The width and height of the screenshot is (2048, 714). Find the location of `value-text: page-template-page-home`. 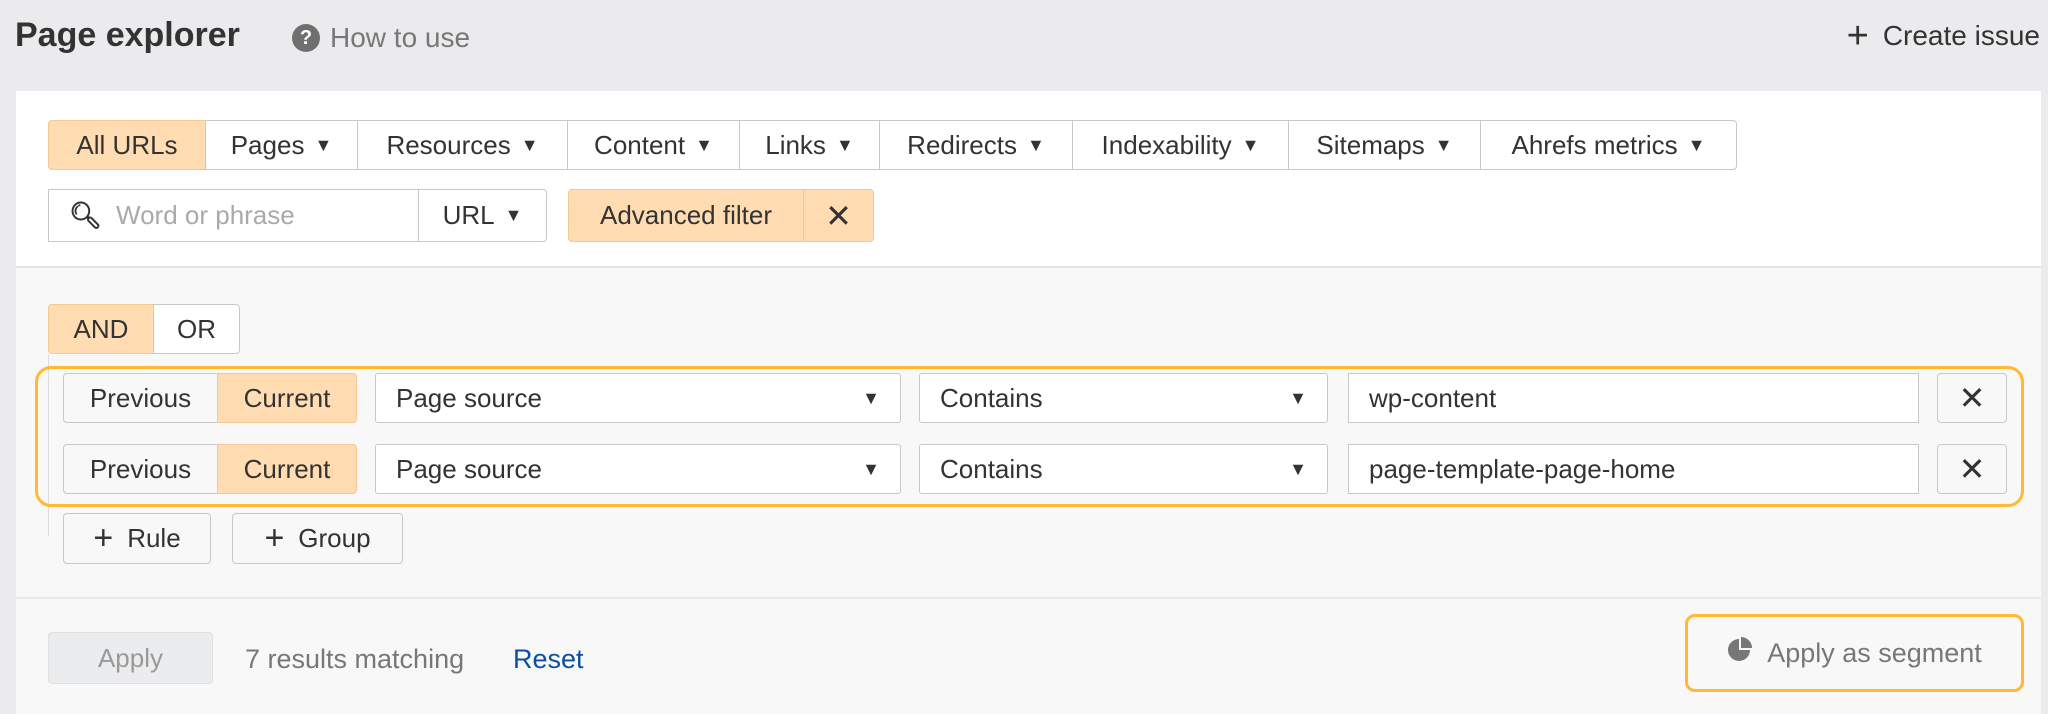

value-text: page-template-page-home is located at coordinates (1522, 468).